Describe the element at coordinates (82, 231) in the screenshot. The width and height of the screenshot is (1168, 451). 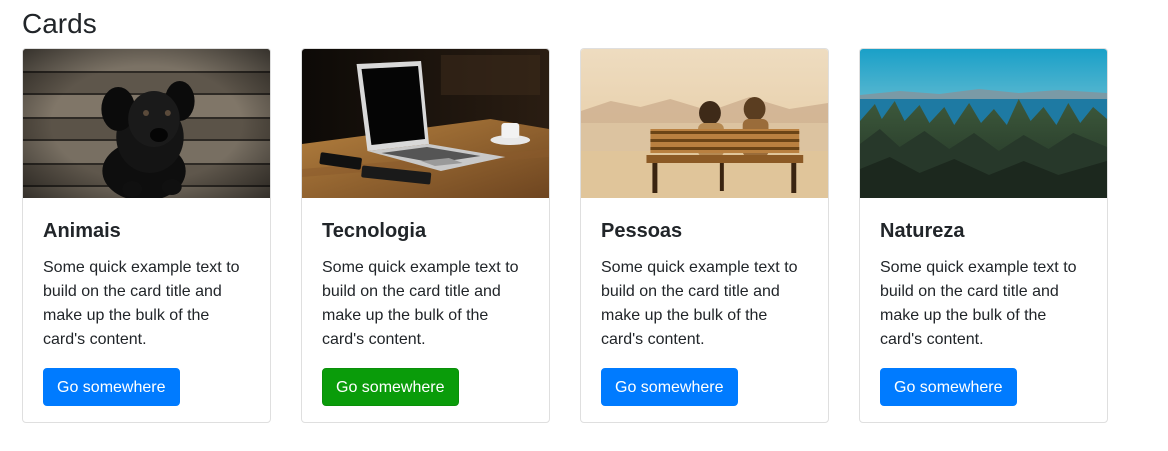
I see `card-title: Animais` at that location.